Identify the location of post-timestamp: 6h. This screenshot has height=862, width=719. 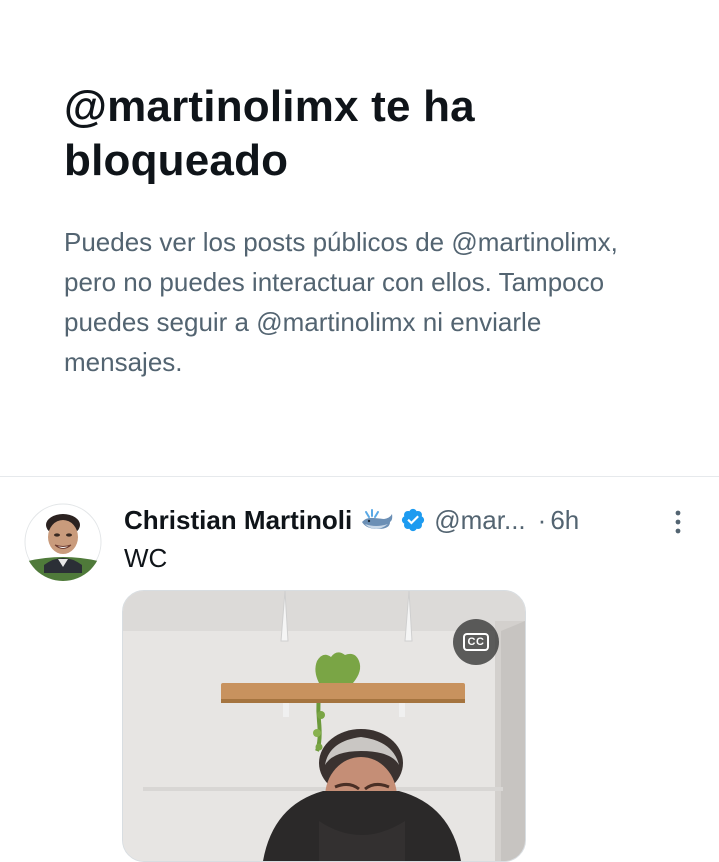
(564, 520).